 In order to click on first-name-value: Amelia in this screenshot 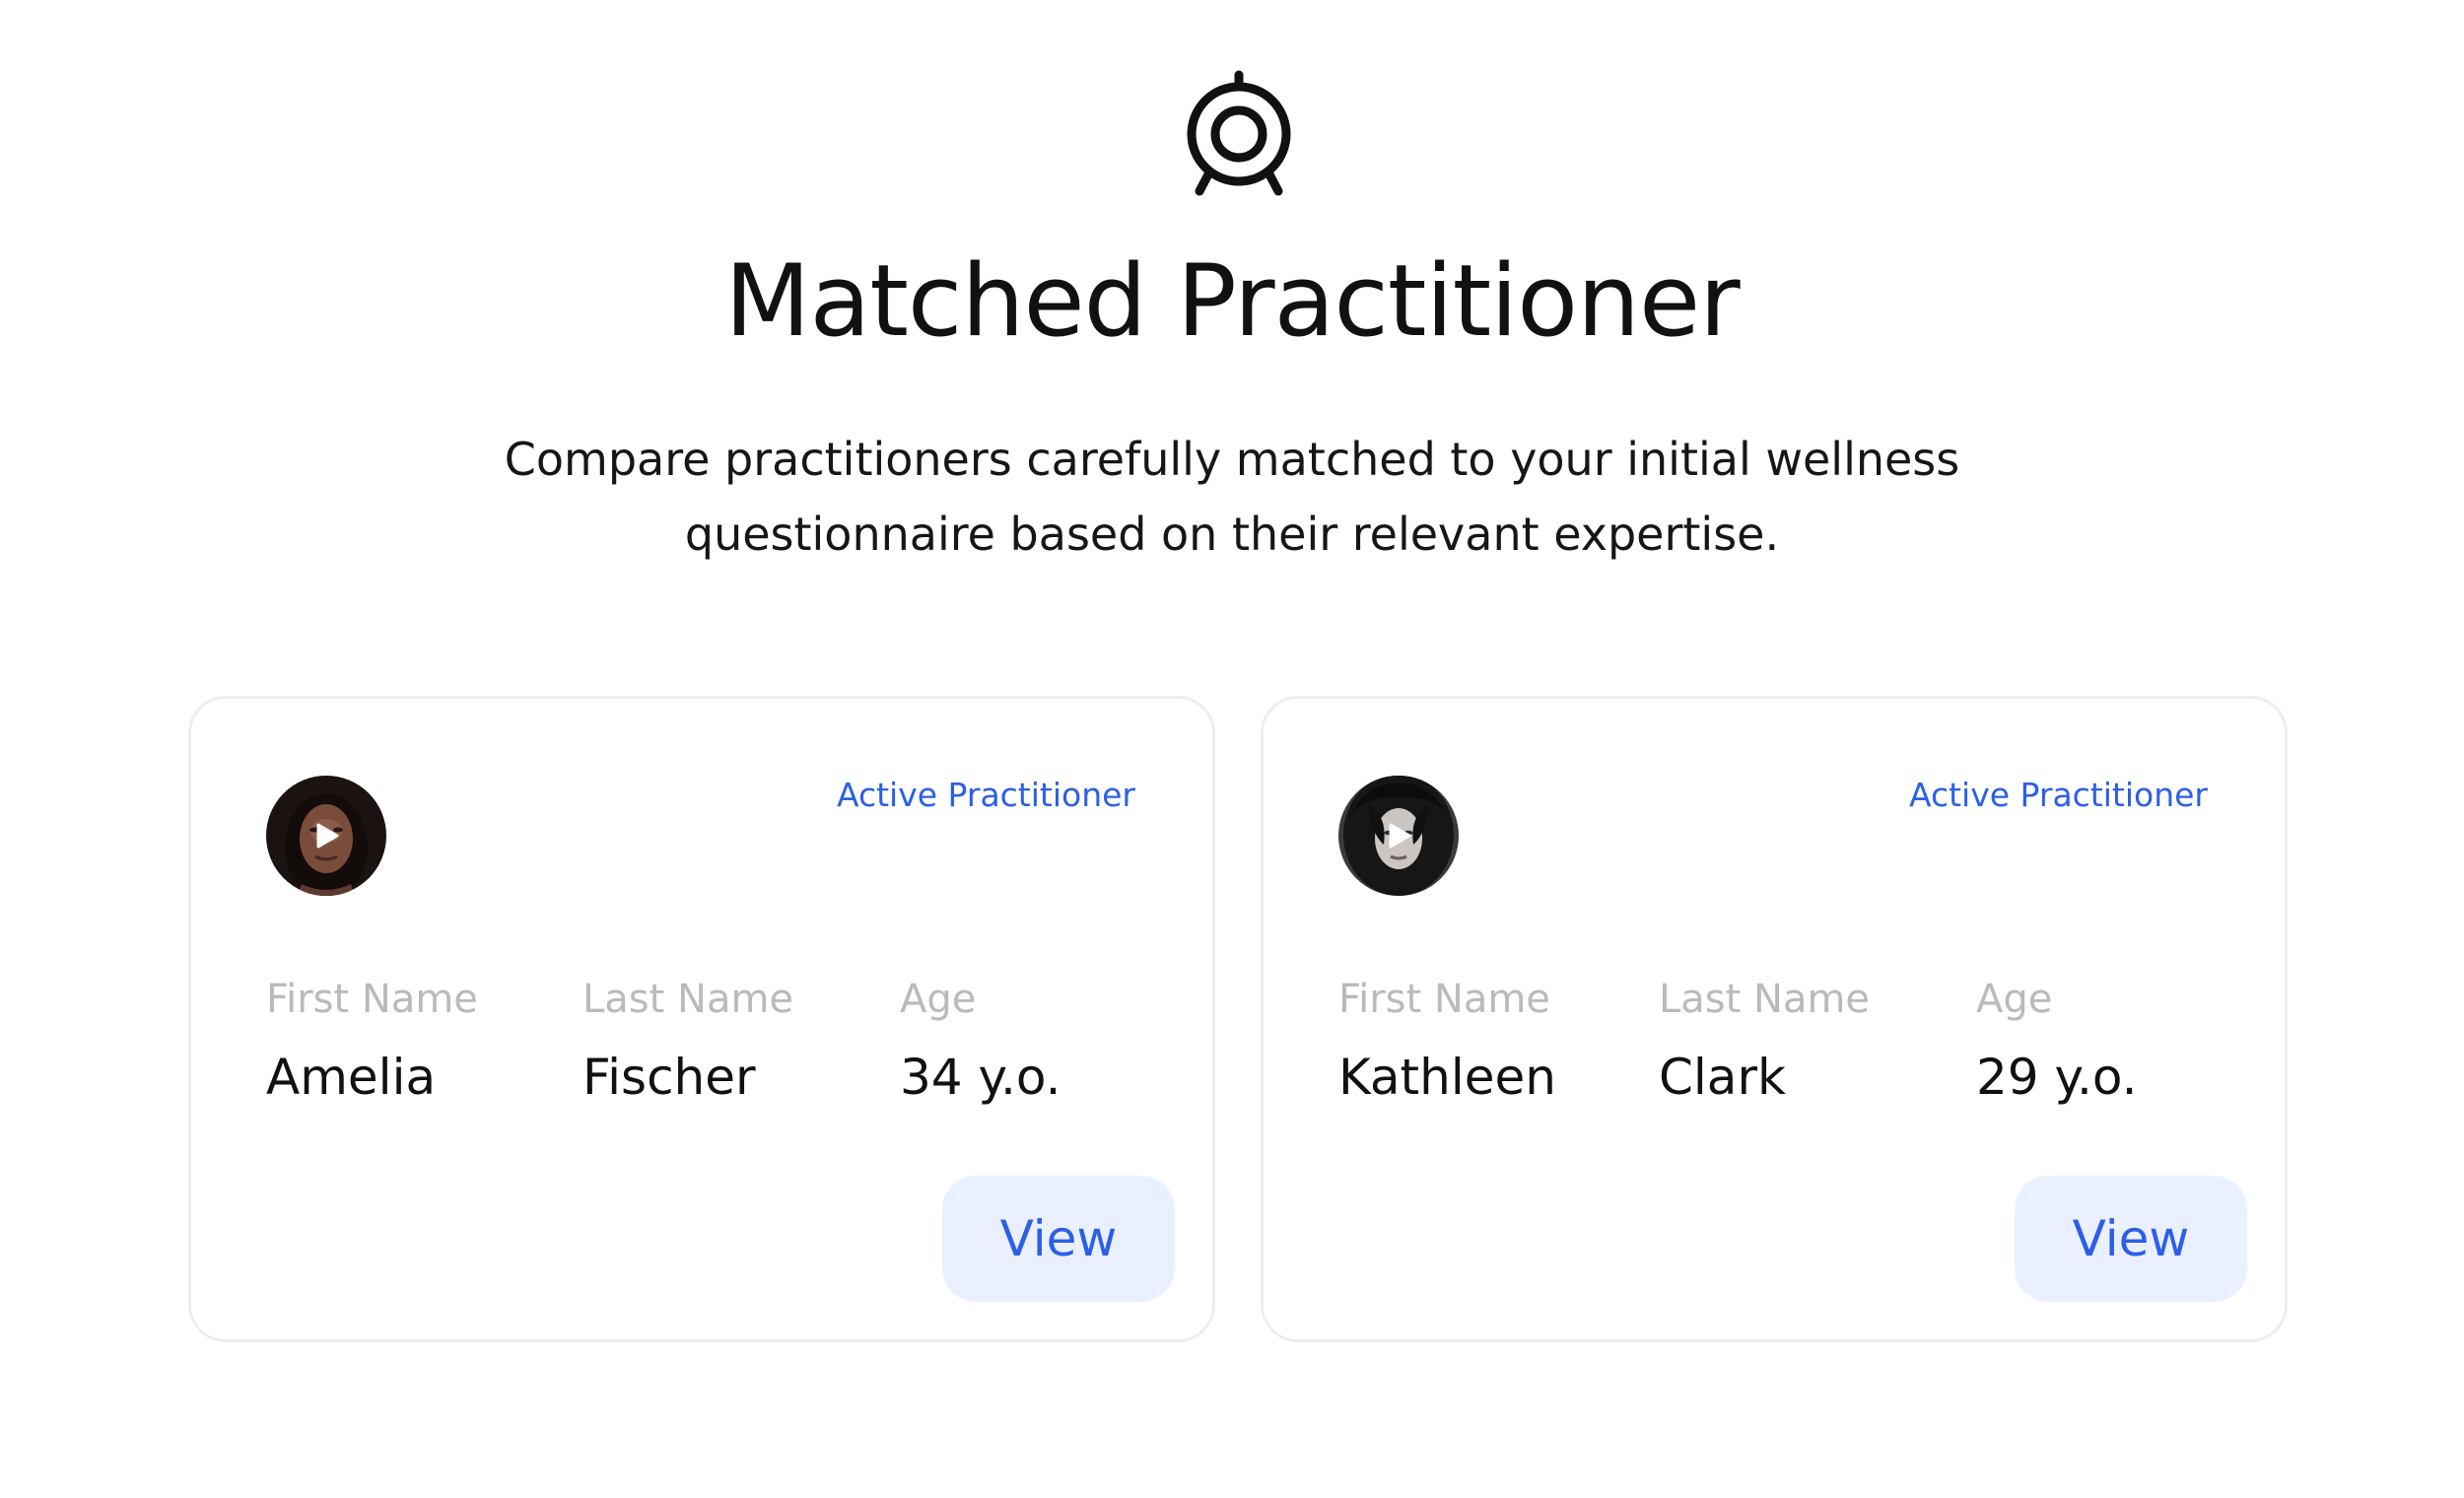, I will do `click(351, 1077)`.